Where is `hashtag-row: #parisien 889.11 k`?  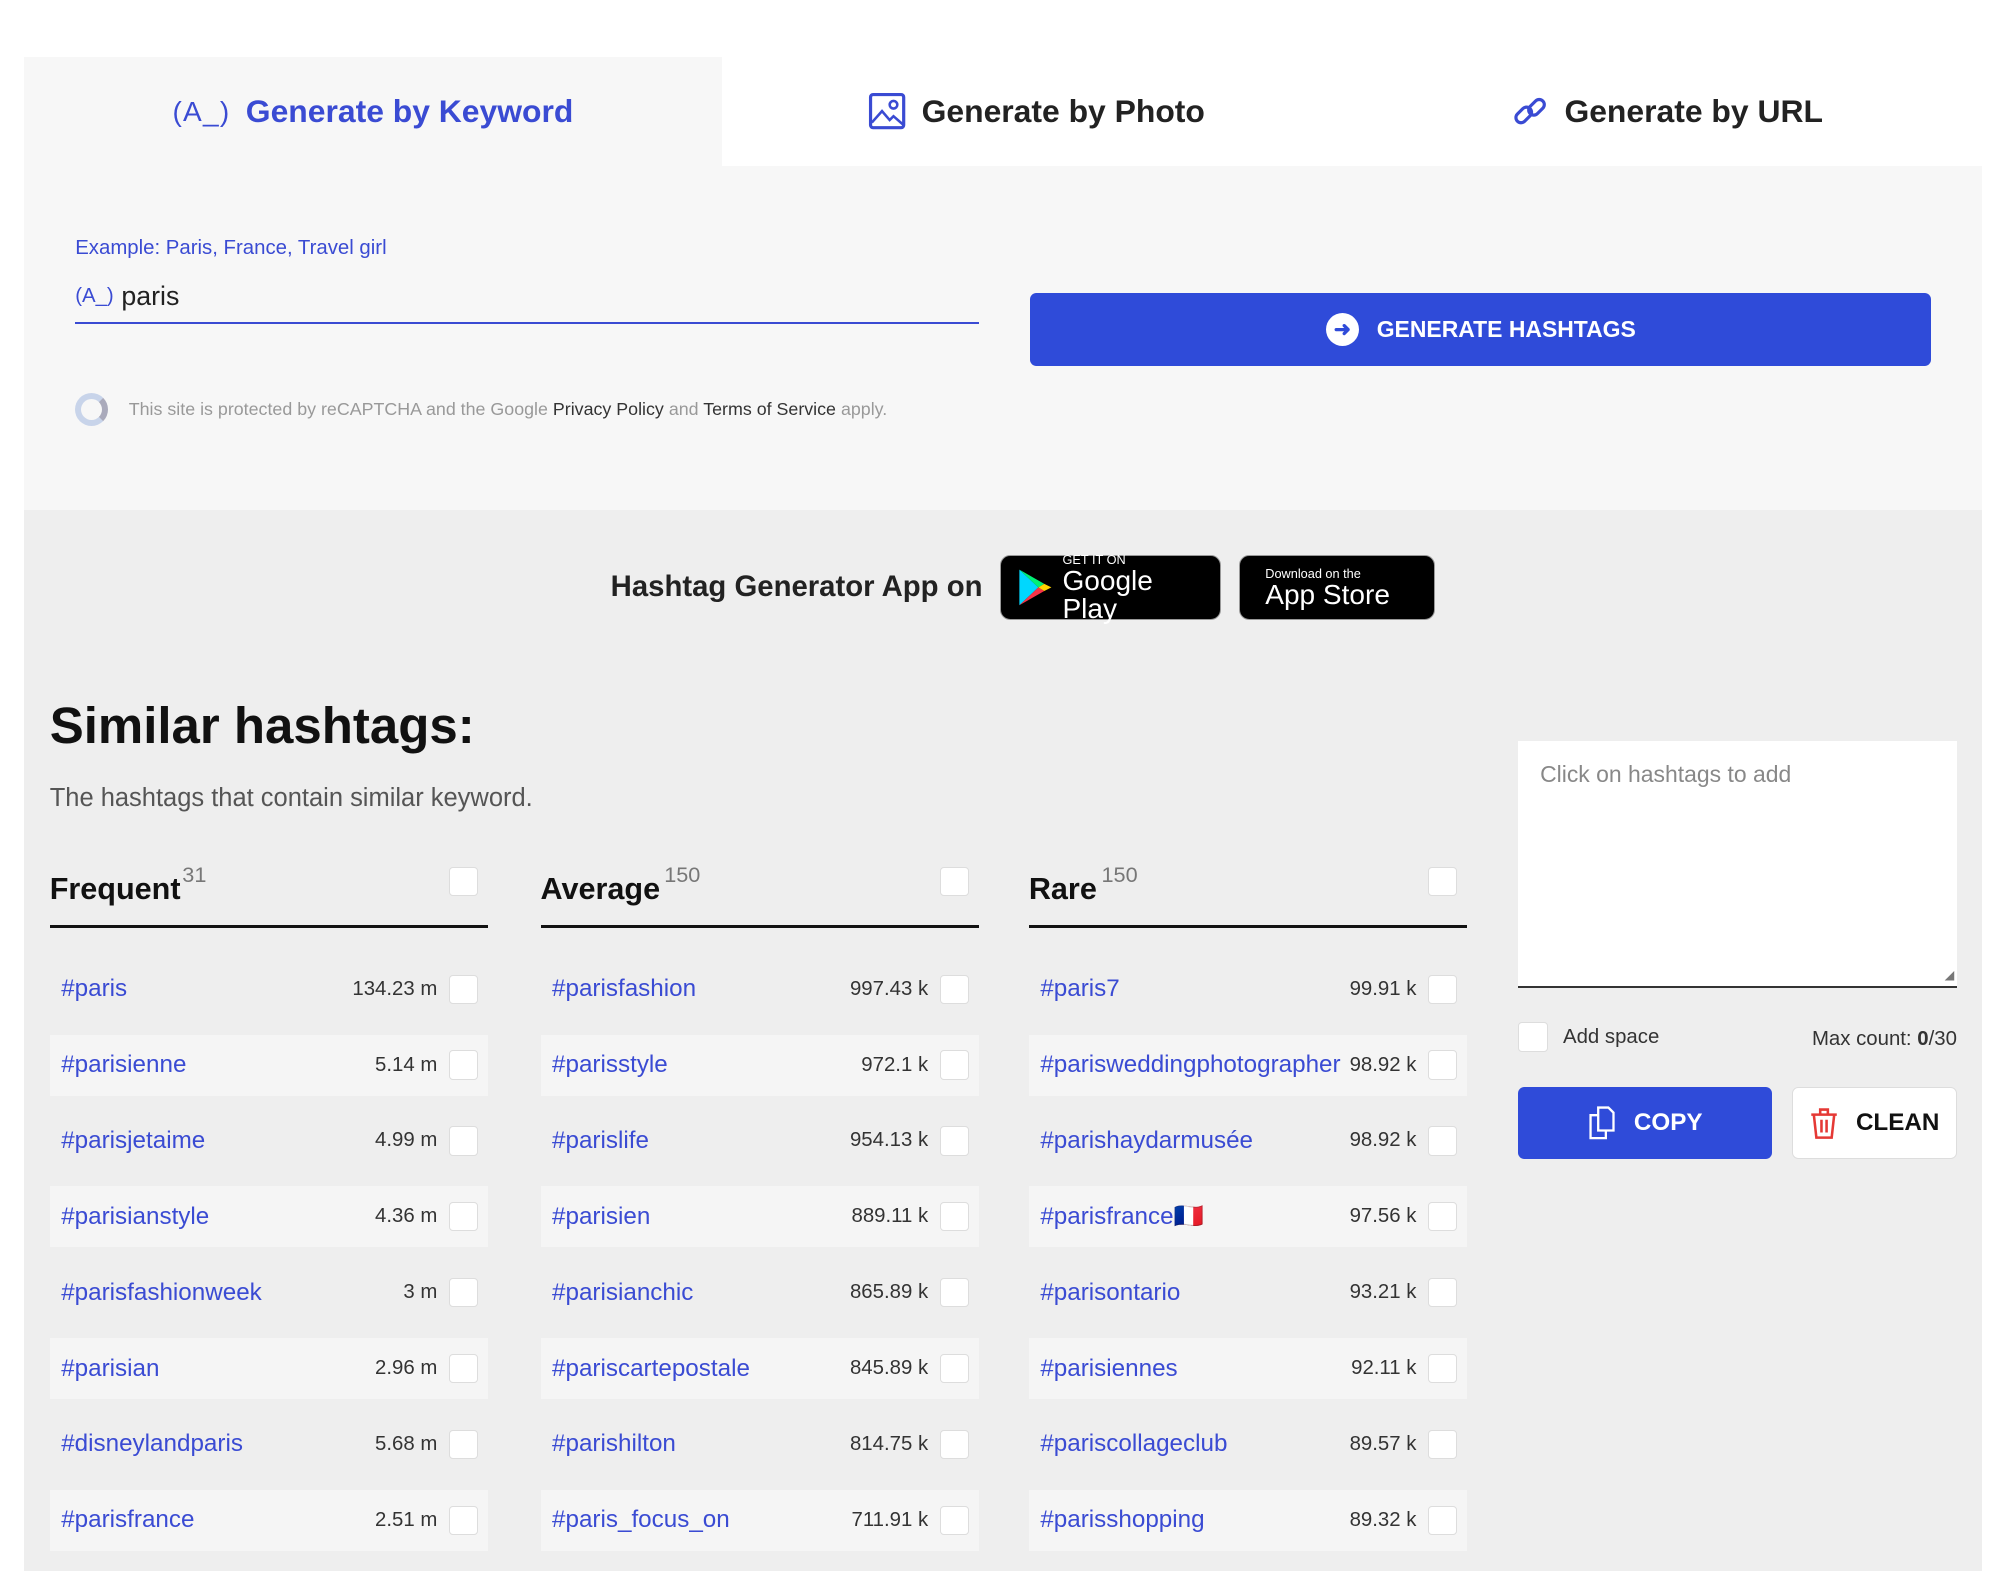 hashtag-row: #parisien 889.11 k is located at coordinates (760, 1217).